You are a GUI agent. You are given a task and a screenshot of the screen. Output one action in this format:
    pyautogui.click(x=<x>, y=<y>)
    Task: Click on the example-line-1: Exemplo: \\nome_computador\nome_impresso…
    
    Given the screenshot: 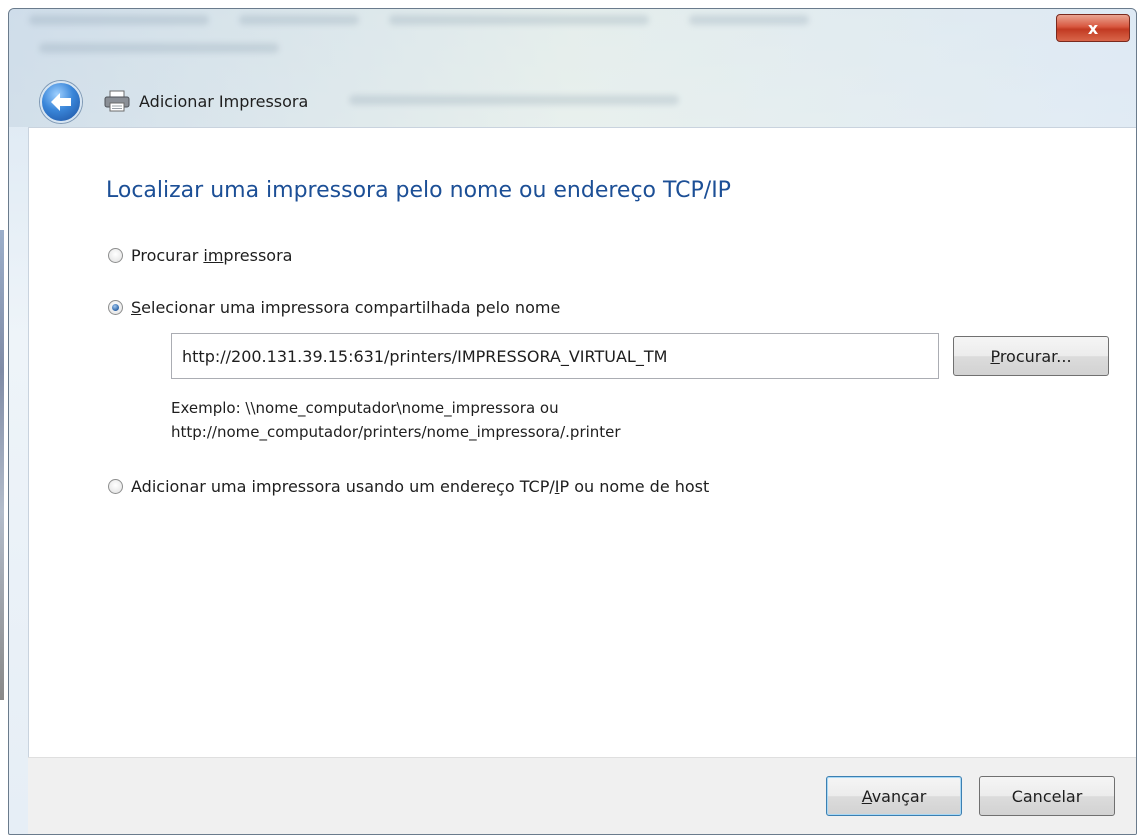 What is the action you would take?
    pyautogui.click(x=365, y=408)
    